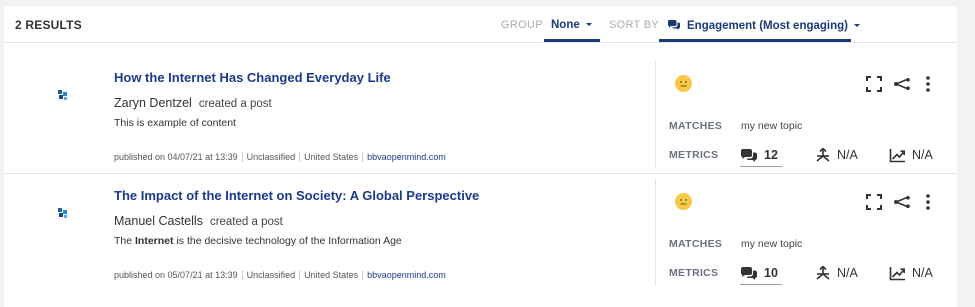 The width and height of the screenshot is (975, 307). What do you see at coordinates (565, 25) in the screenshot?
I see `group-value: None` at bounding box center [565, 25].